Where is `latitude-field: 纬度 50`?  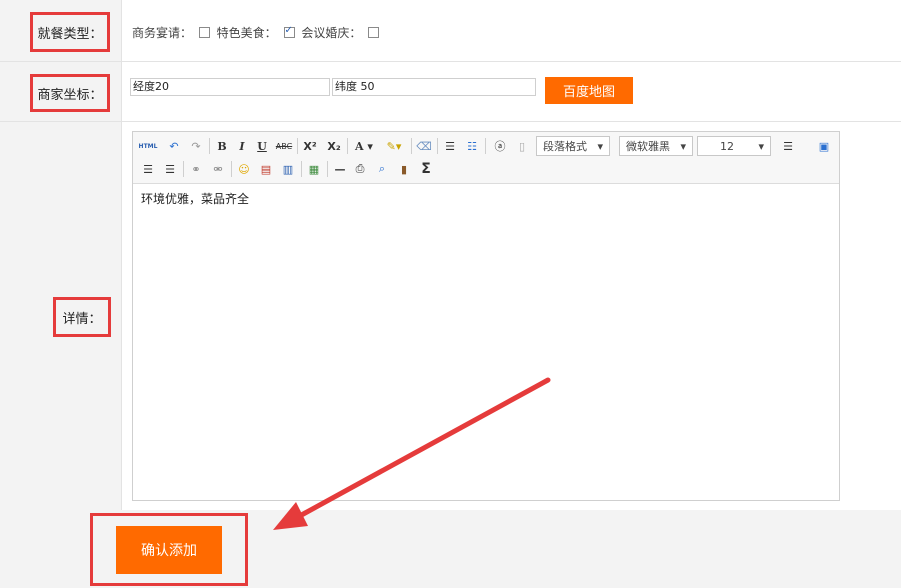
latitude-field: 纬度 50 is located at coordinates (434, 87).